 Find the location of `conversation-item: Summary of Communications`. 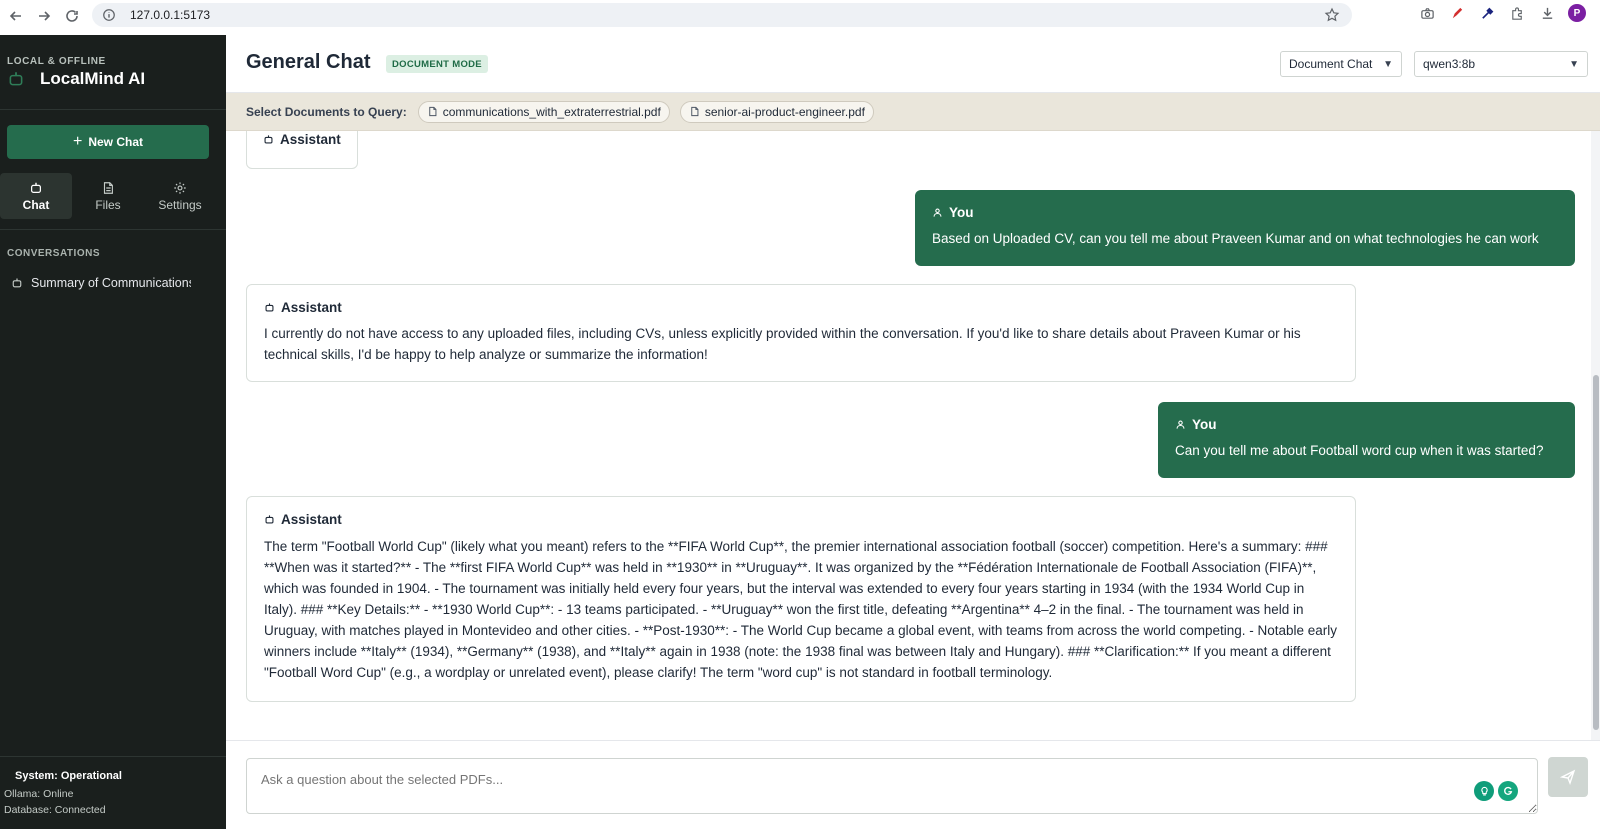

conversation-item: Summary of Communications is located at coordinates (101, 283).